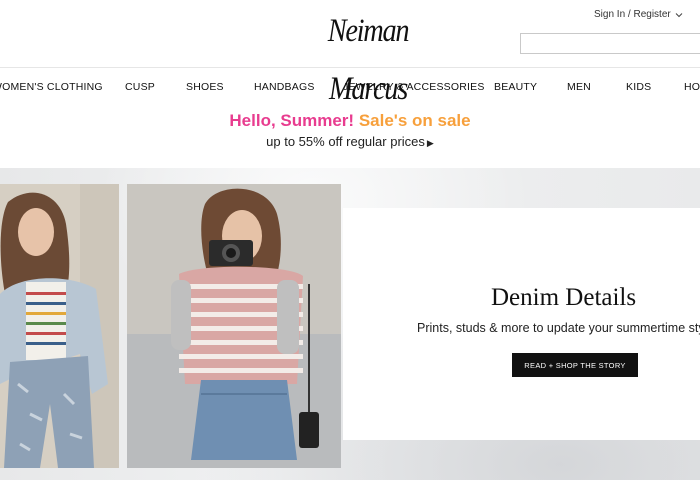 This screenshot has height=480, width=700. Describe the element at coordinates (579, 87) in the screenshot. I see `nav-item-men: MEN` at that location.